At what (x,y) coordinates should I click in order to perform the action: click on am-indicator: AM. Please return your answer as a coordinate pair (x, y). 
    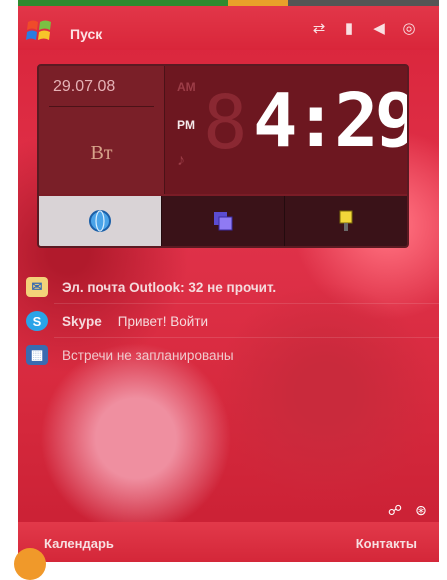
    Looking at the image, I should click on (186, 87).